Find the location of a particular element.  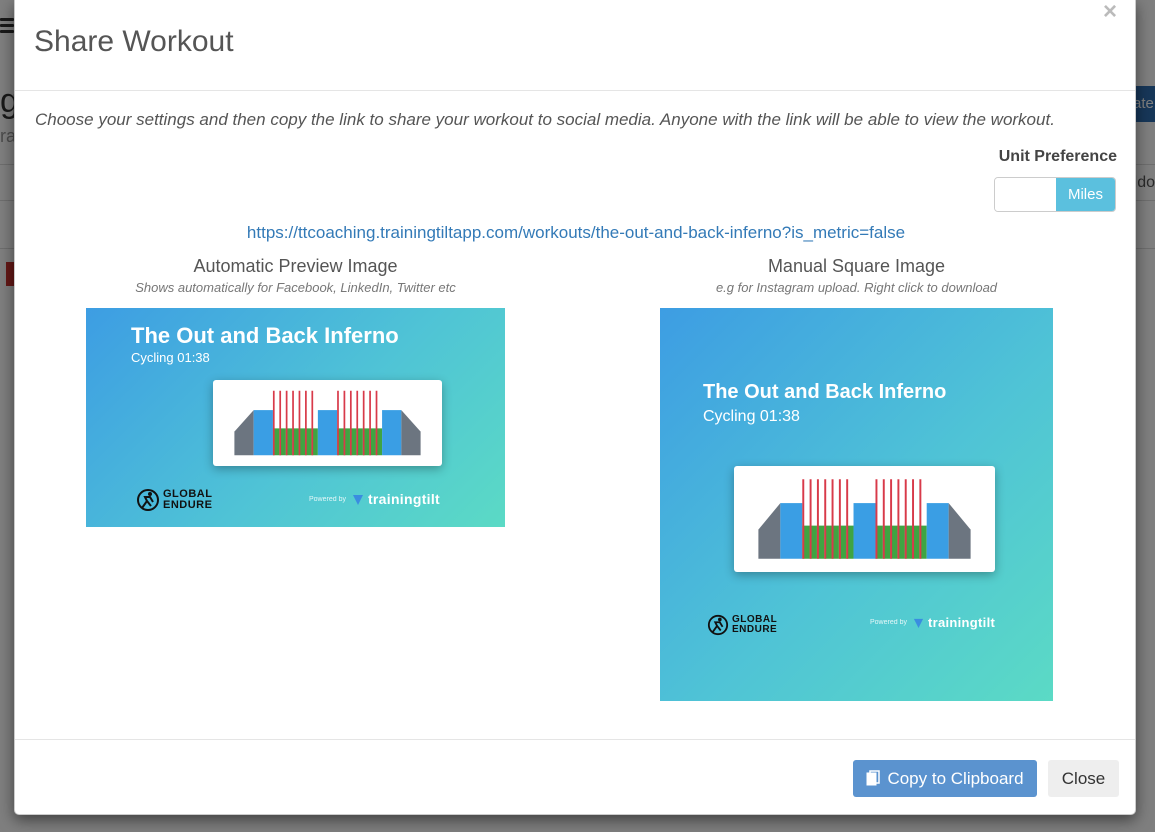

automatic-preview-heading: Automatic Preview Image is located at coordinates (295, 266).